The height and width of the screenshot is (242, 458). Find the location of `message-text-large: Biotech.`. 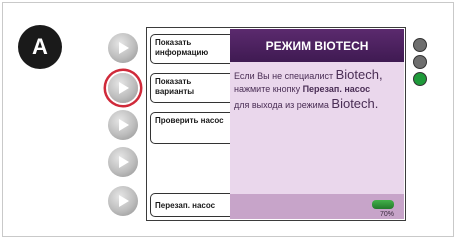

message-text-large: Biotech. is located at coordinates (355, 103).